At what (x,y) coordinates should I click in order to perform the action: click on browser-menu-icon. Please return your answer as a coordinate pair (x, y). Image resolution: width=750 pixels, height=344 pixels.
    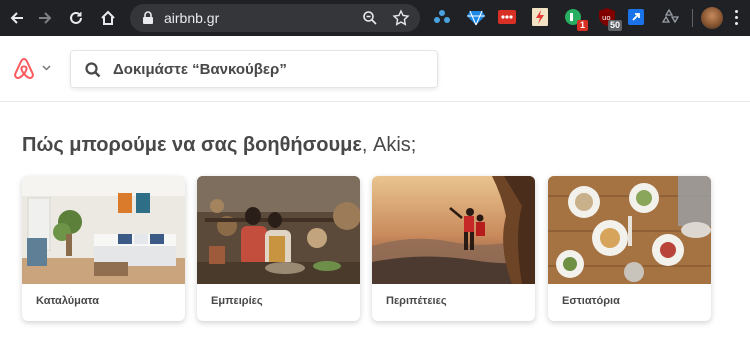
    Looking at the image, I should click on (737, 18).